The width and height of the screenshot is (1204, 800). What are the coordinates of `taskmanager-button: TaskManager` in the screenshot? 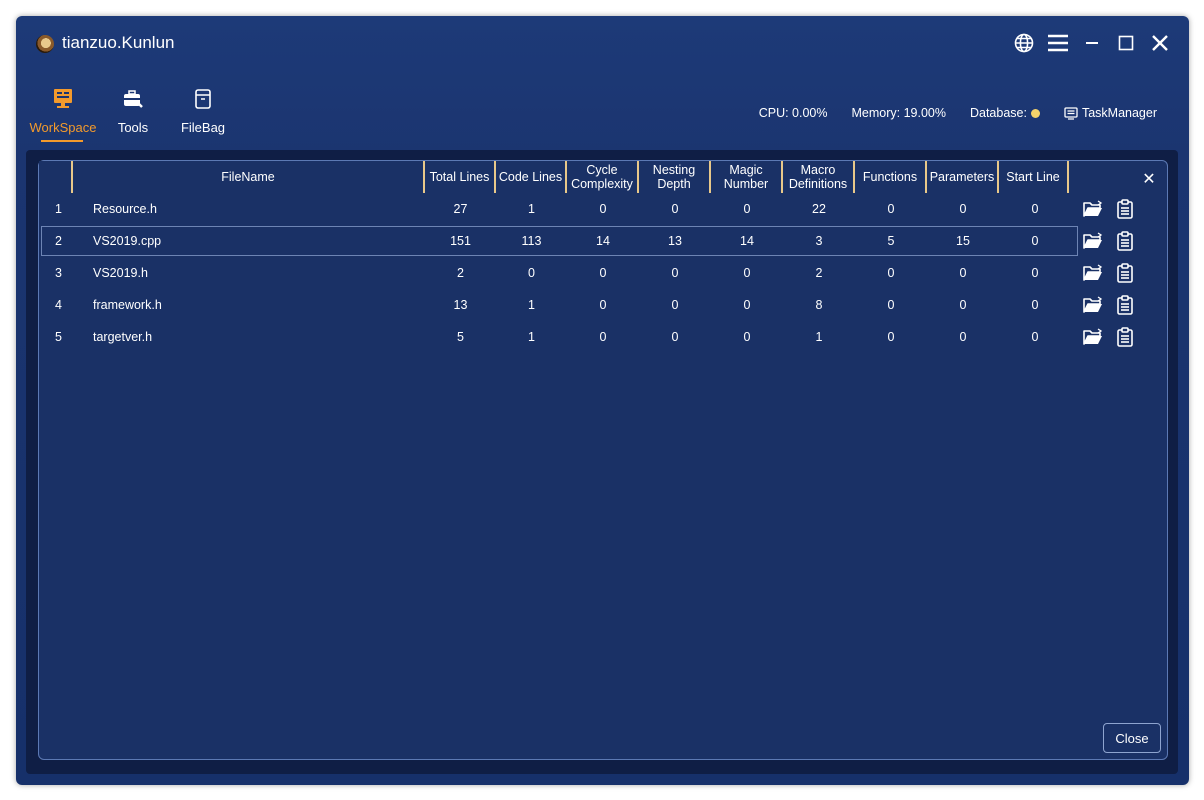 It's located at (1110, 113).